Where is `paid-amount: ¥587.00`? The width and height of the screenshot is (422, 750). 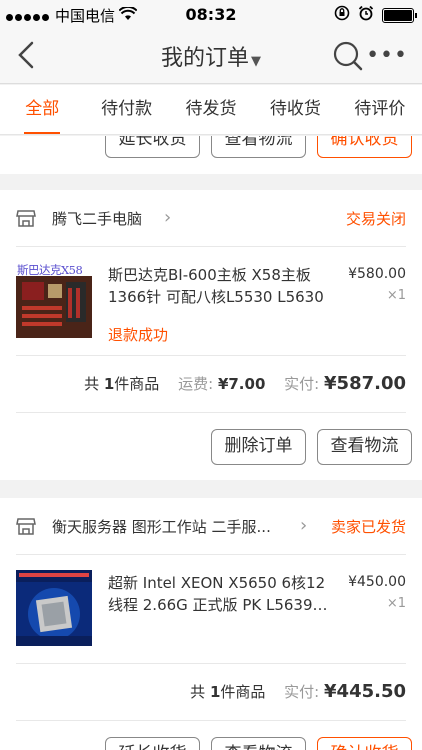
paid-amount: ¥587.00 is located at coordinates (365, 383).